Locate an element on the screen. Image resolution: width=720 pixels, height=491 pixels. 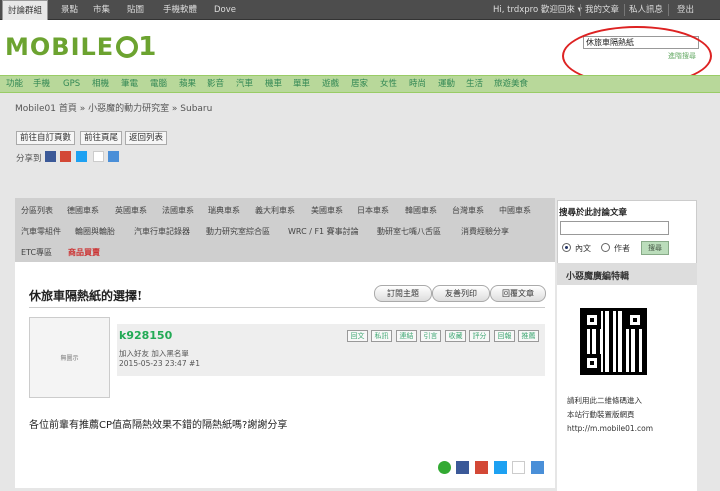
post-timestamp: 2015-05-23 23:47 #1 is located at coordinates (160, 363).